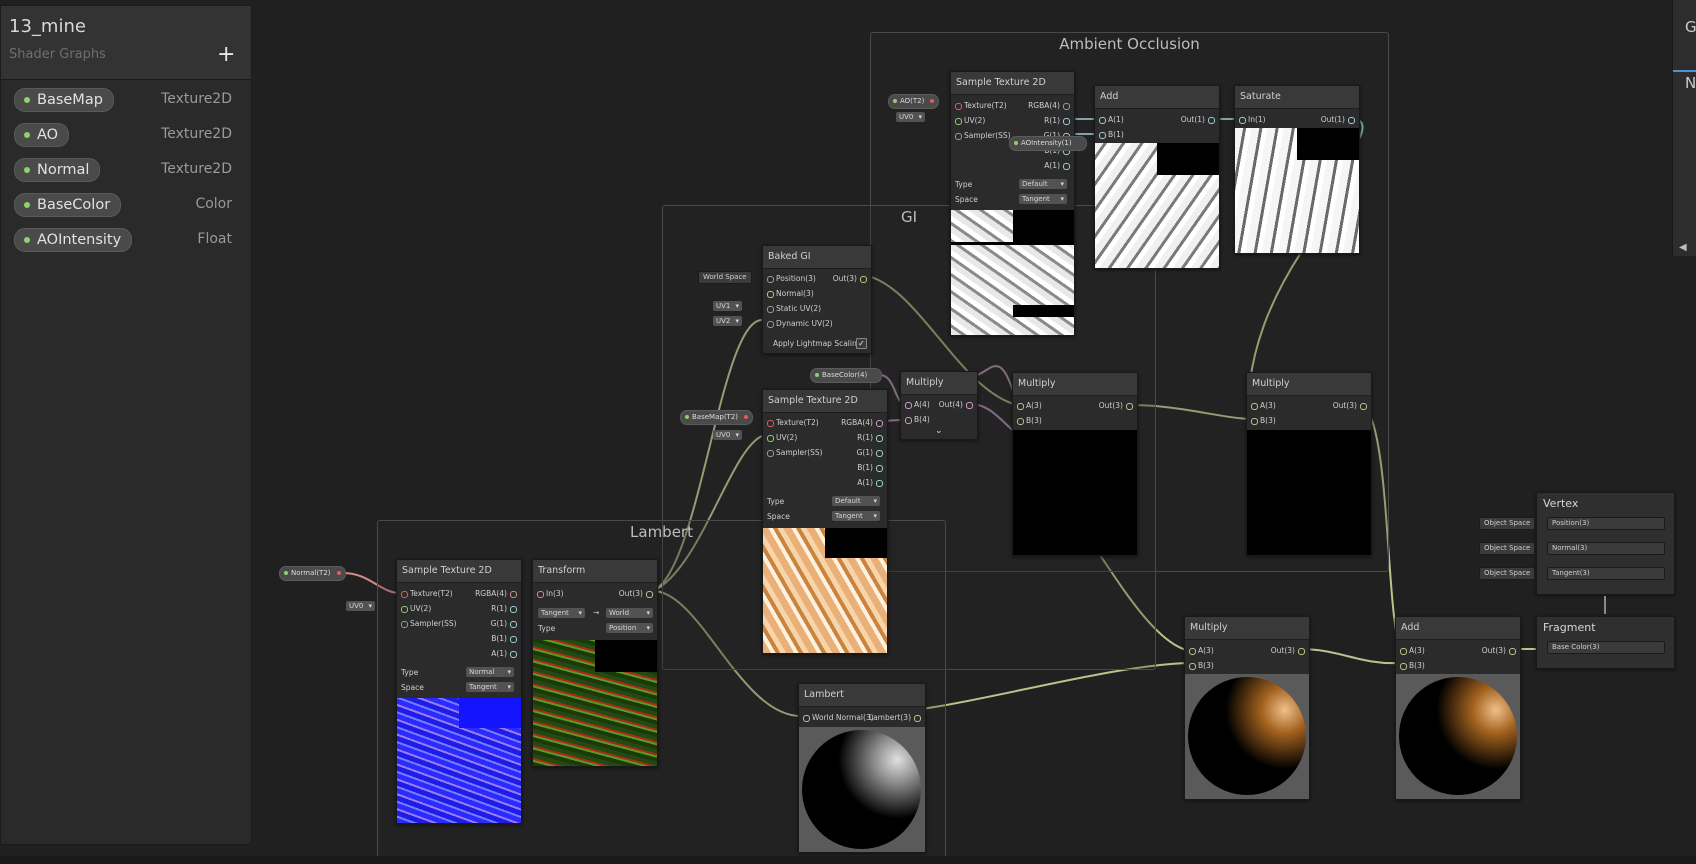 The width and height of the screenshot is (1696, 864). I want to click on property-node-basecolor: BaseColor(4), so click(846, 375).